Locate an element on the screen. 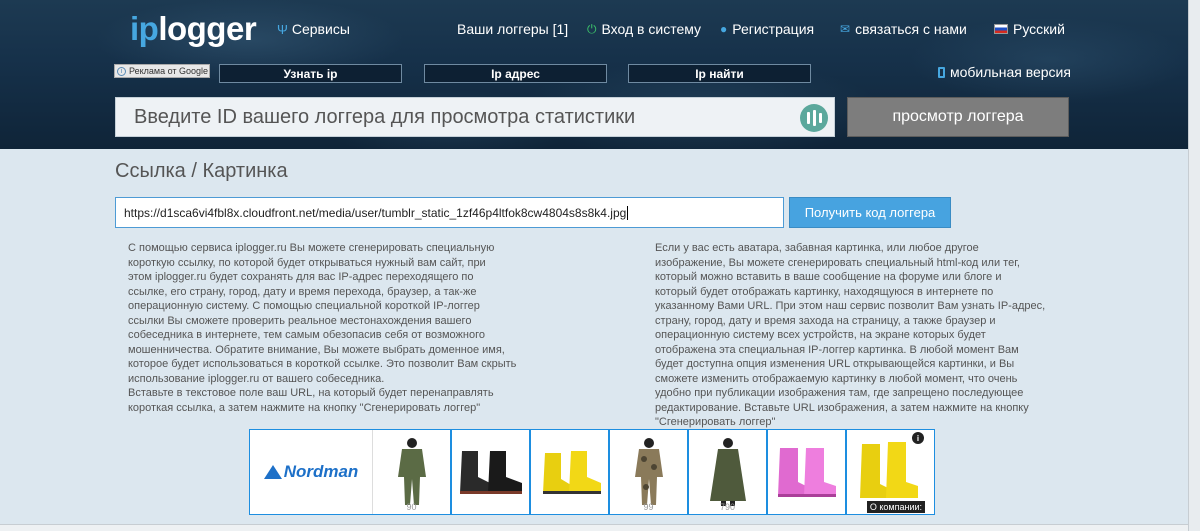  language-selector: Русский is located at coordinates (1029, 29).